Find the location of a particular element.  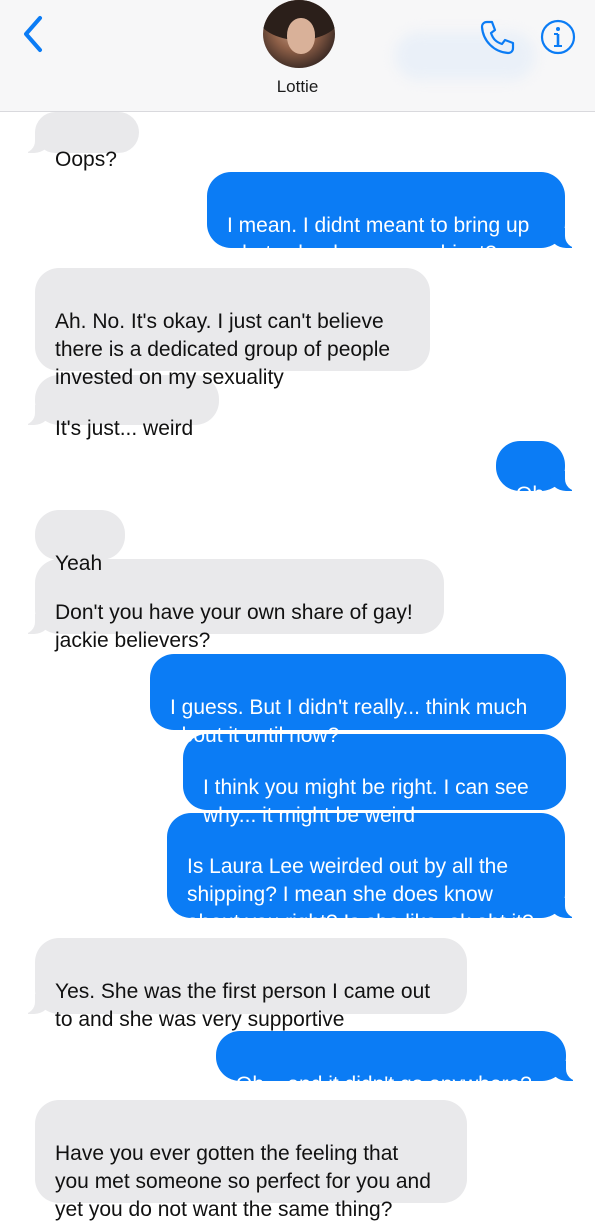

message-text: Oh is located at coordinates (530, 494).